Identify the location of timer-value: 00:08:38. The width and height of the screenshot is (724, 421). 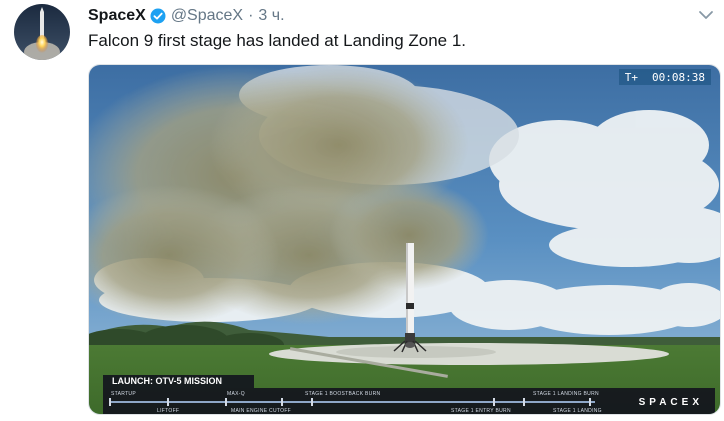
(678, 77).